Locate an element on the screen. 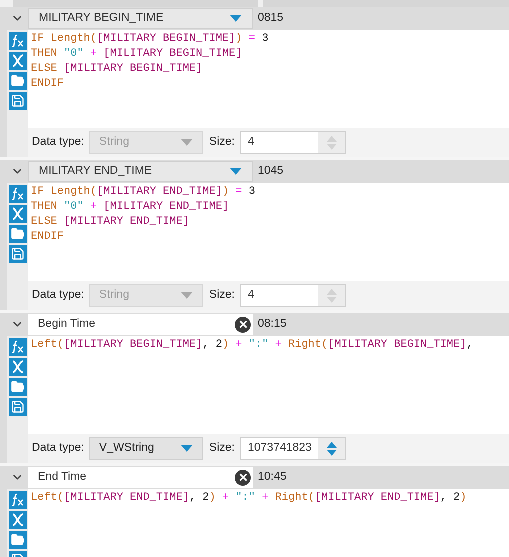 This screenshot has width=509, height=557. code-line: THEN "0" + [MILITARY END_TIME] is located at coordinates (130, 207).